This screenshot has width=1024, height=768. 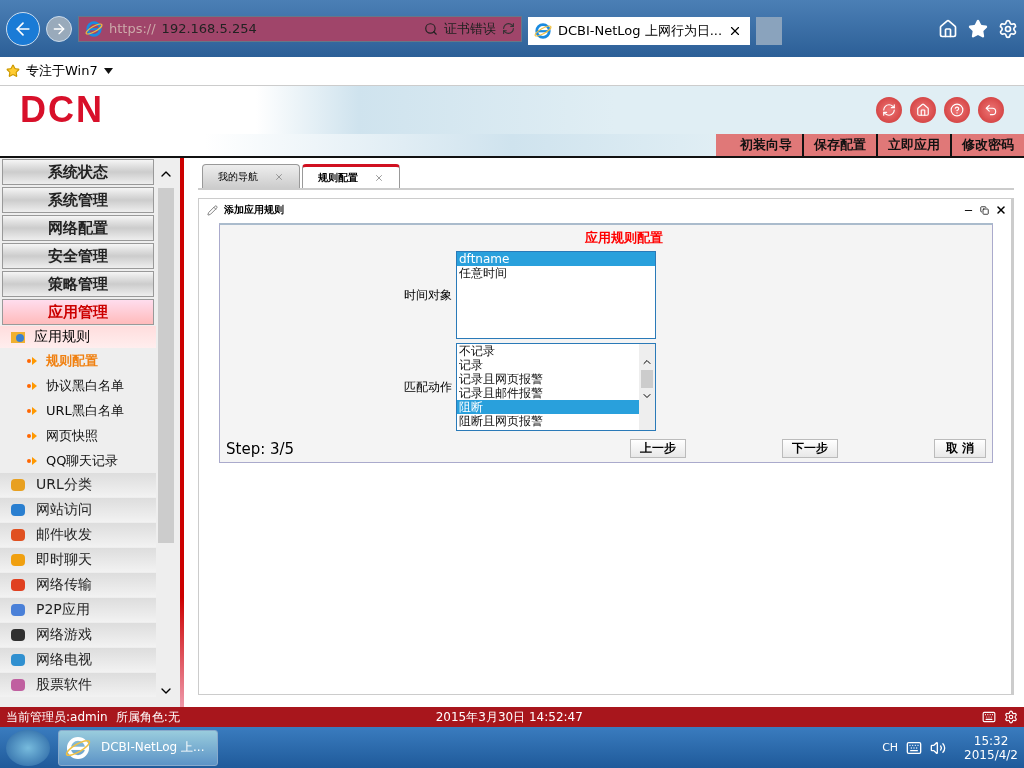 What do you see at coordinates (78, 460) in the screenshot?
I see `submenu-item: QQ聊天记录` at bounding box center [78, 460].